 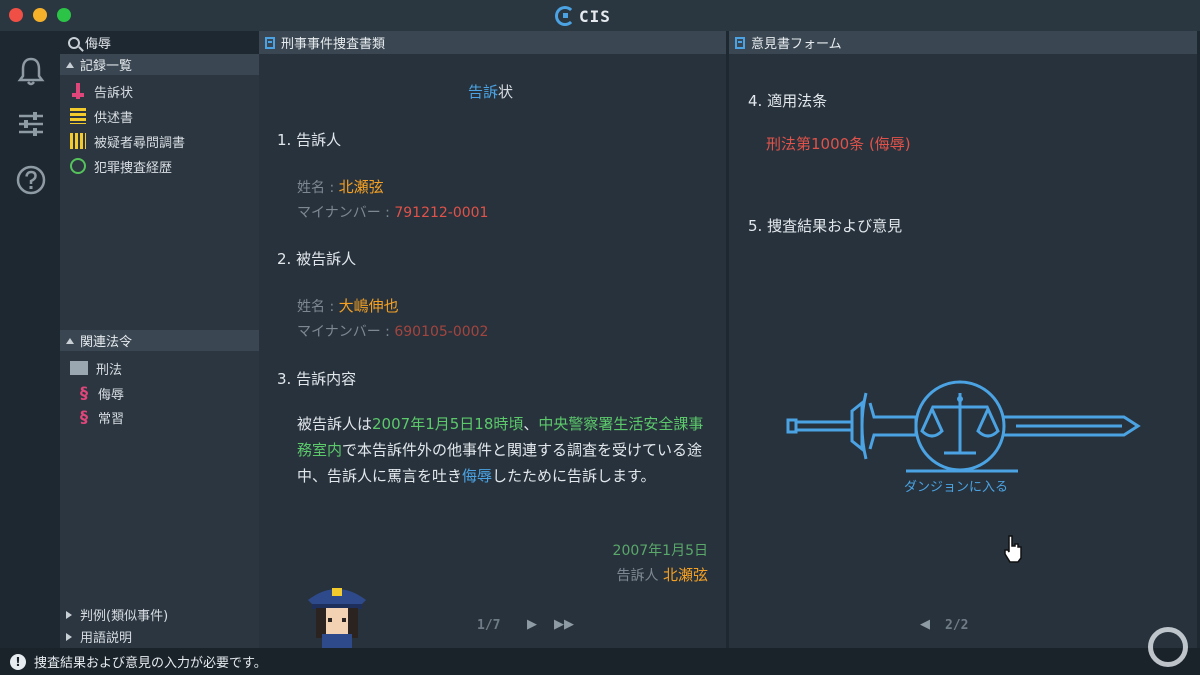 I want to click on record-item-statement: 供述書, so click(x=101, y=116).